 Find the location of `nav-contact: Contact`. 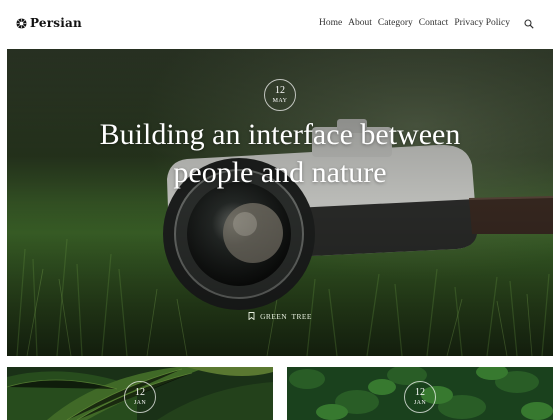

nav-contact: Contact is located at coordinates (434, 23).